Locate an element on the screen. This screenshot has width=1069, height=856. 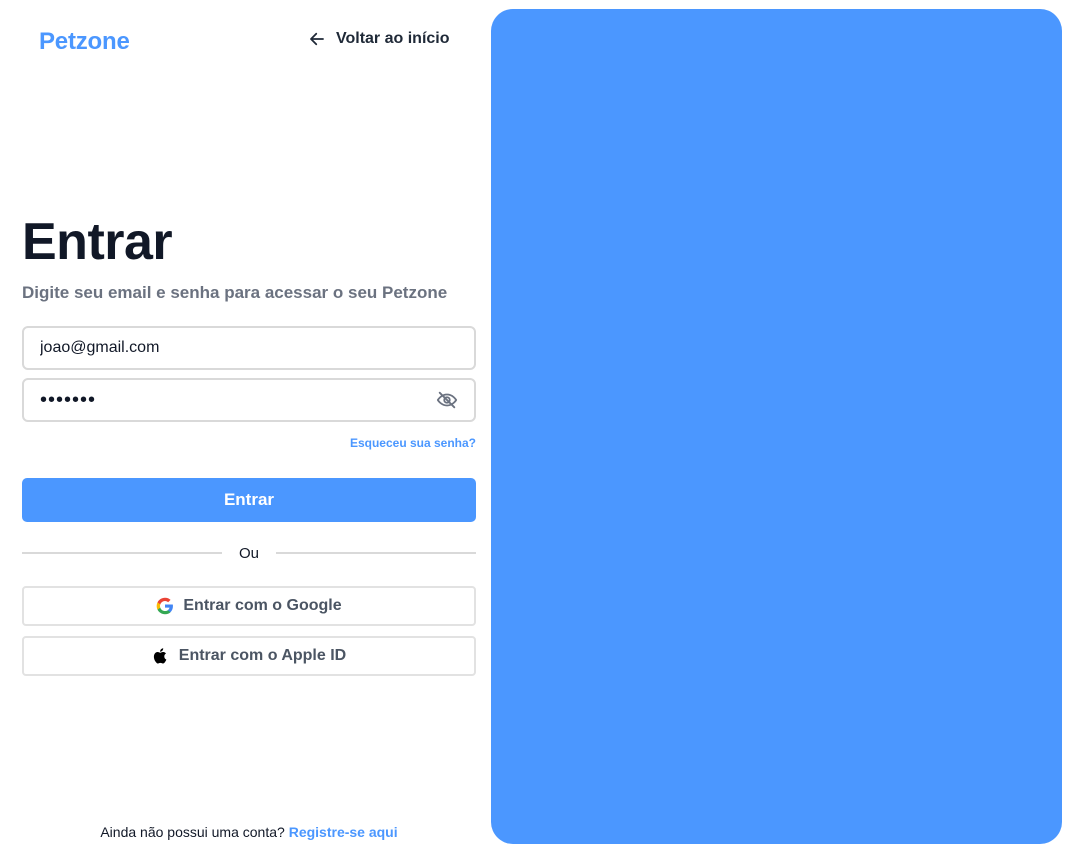
or-divider: Ou is located at coordinates (249, 553).